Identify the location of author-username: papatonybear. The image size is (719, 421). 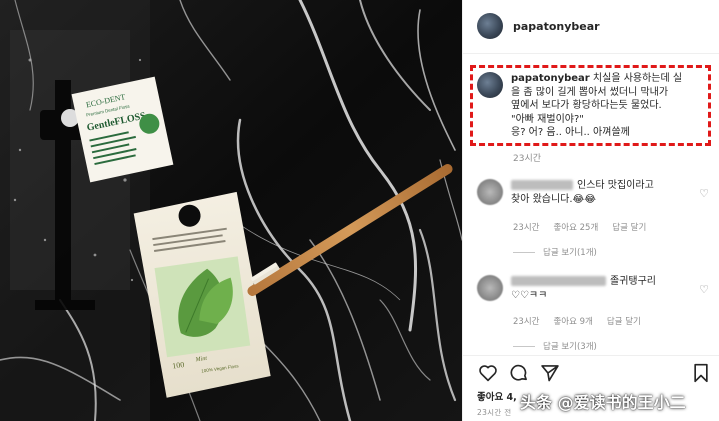
(556, 26).